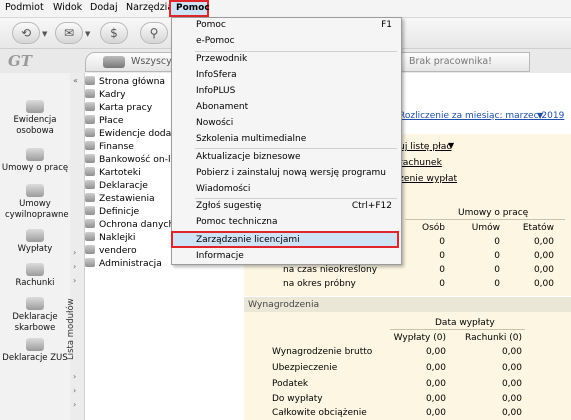 The width and height of the screenshot is (571, 420). I want to click on admin-icon, so click(90, 262).